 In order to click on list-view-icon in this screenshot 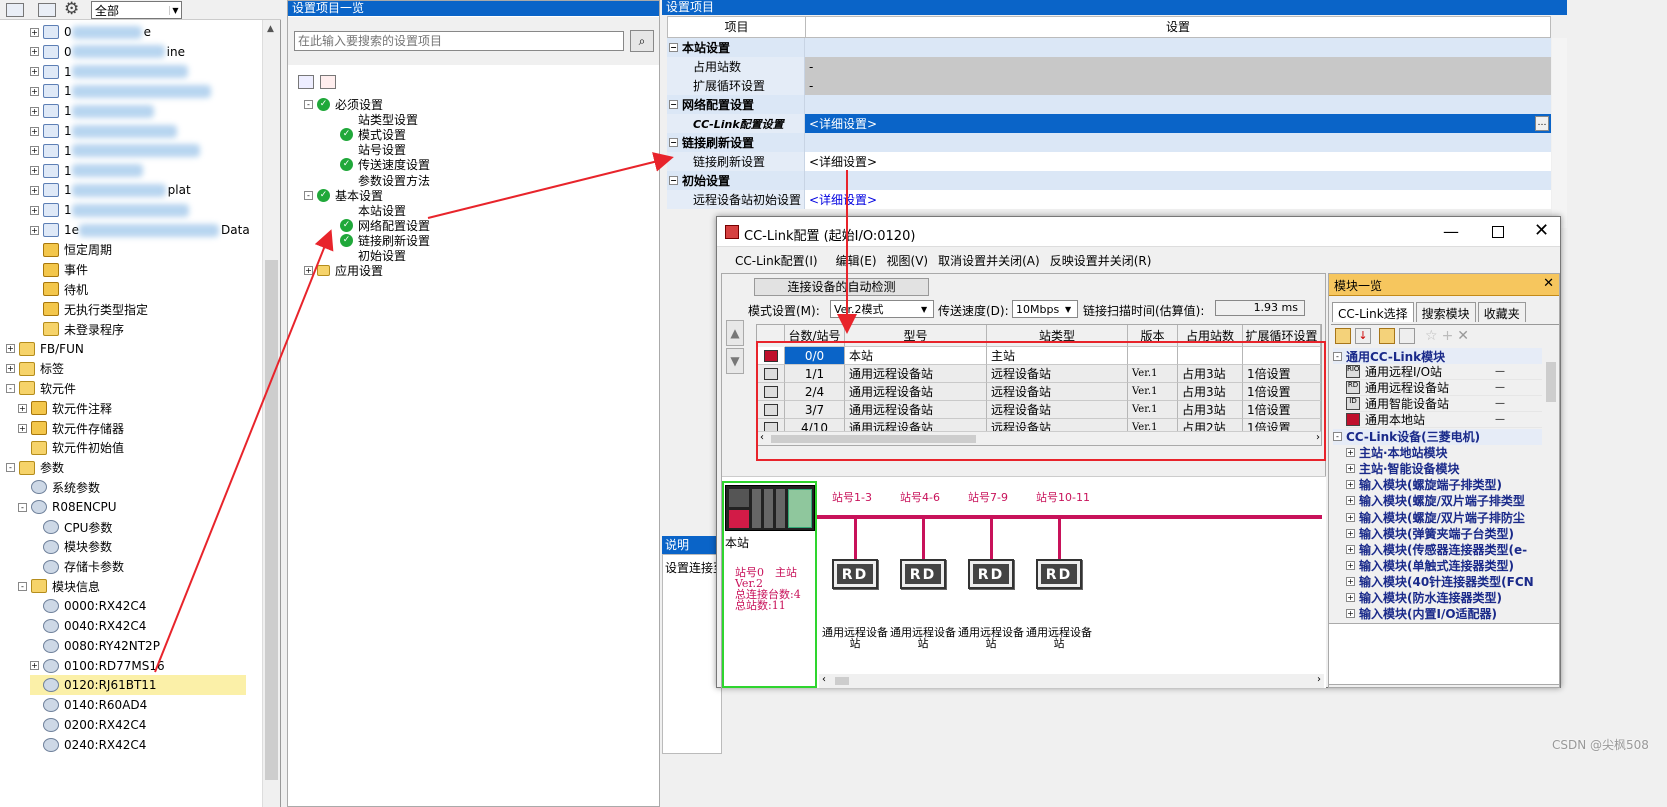, I will do `click(47, 10)`.